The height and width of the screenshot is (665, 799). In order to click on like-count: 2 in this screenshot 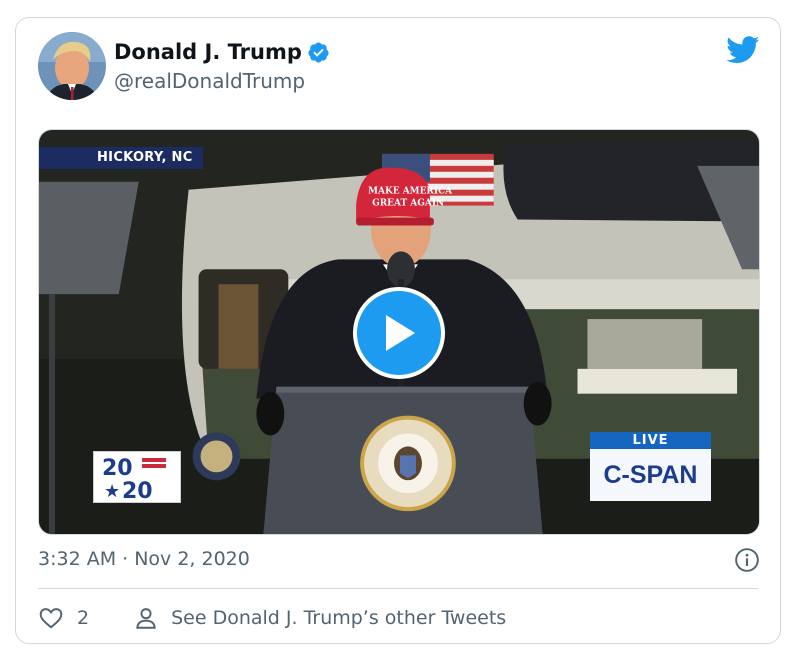, I will do `click(83, 618)`.